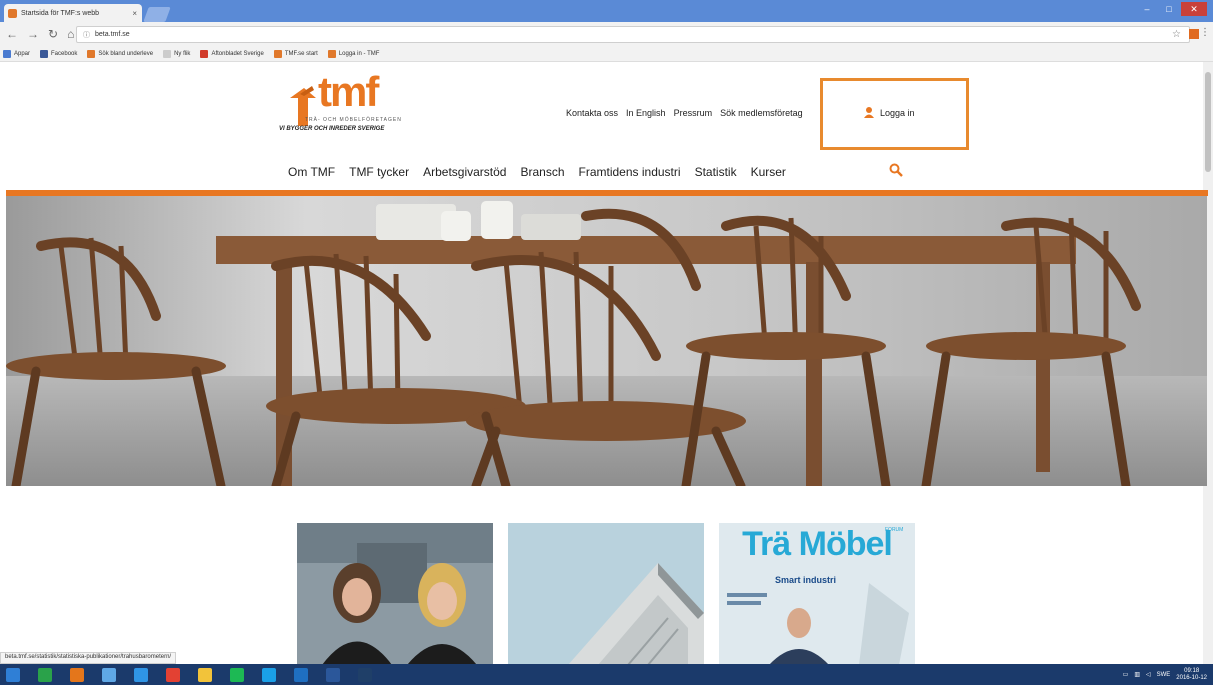 This screenshot has height=685, width=1213. I want to click on skype-icon, so click(269, 674).